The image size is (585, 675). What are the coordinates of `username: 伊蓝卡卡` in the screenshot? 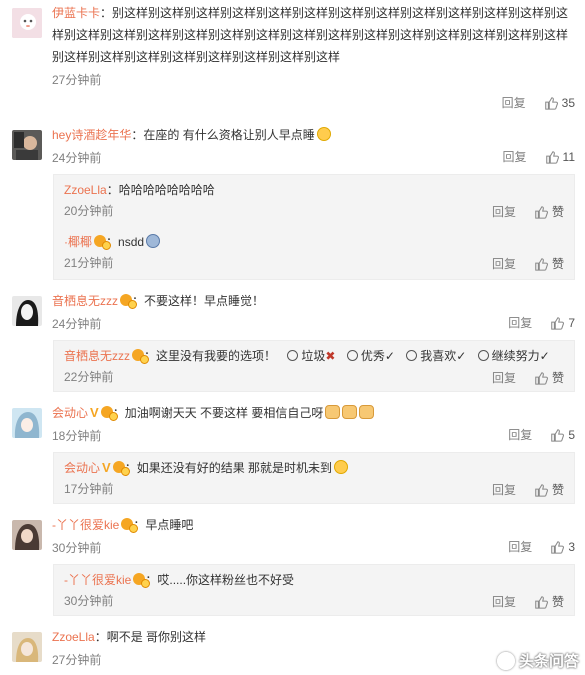 It's located at (76, 13).